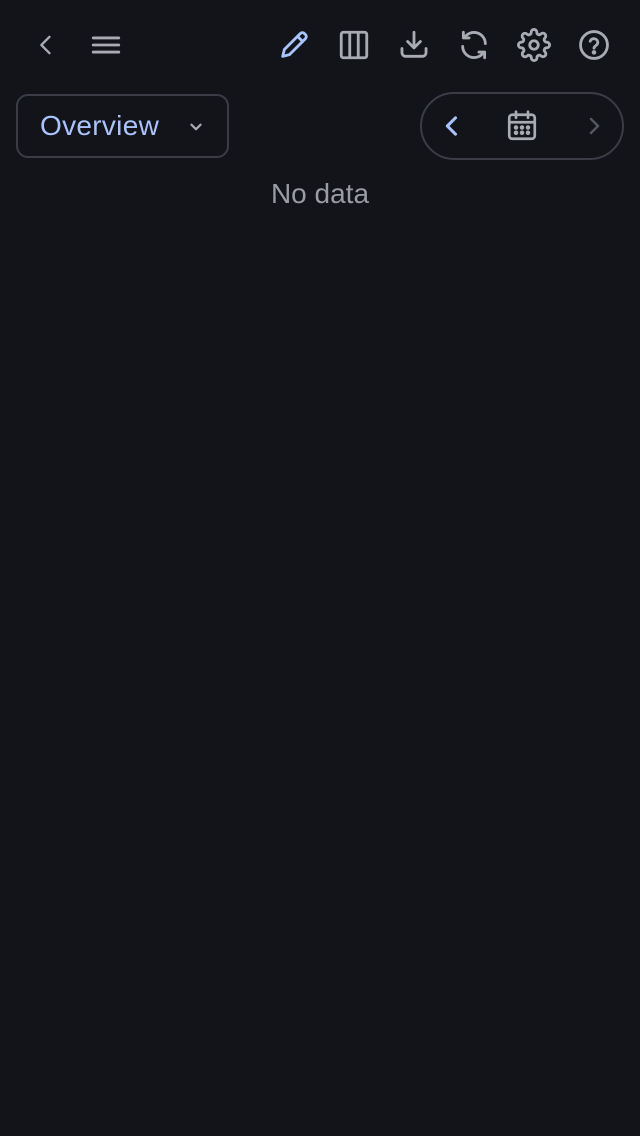 Image resolution: width=640 pixels, height=1136 pixels. I want to click on edit-button, so click(294, 45).